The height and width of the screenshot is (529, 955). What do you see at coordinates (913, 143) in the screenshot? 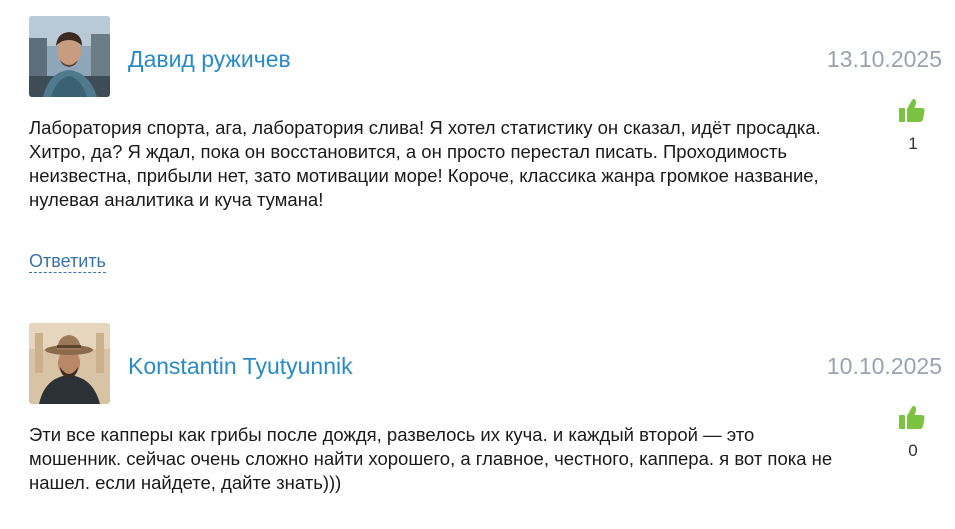
I see `like-count: 1` at bounding box center [913, 143].